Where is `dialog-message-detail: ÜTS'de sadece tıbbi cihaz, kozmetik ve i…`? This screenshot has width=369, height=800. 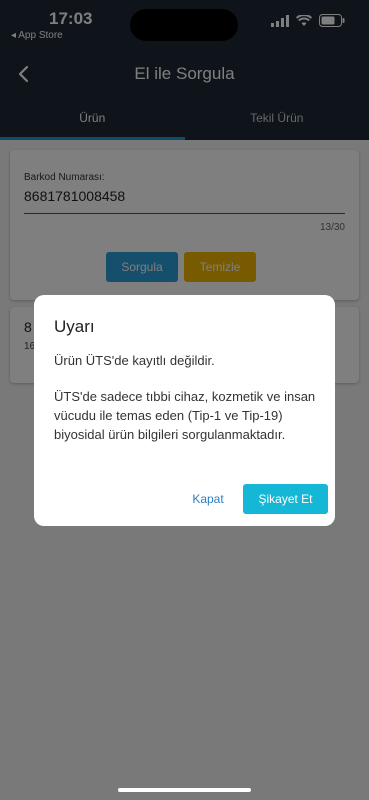 dialog-message-detail: ÜTS'de sadece tıbbi cihaz, kozmetik ve i… is located at coordinates (185, 415).